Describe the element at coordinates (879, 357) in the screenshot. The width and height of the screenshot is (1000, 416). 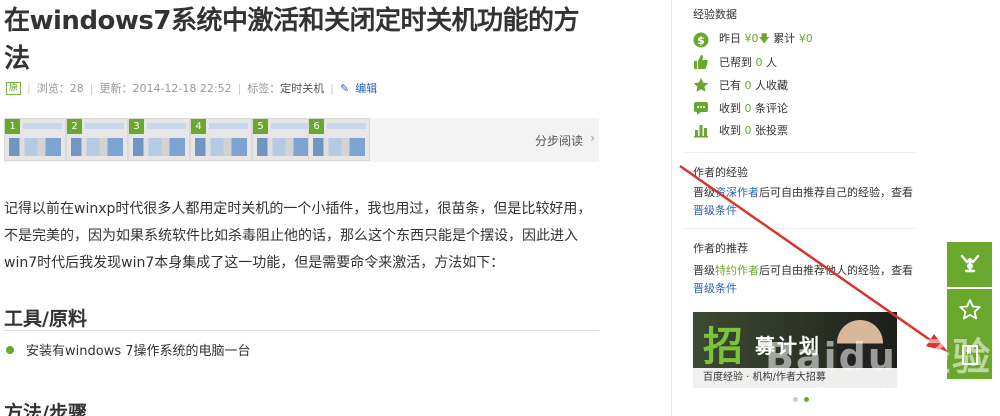
I see `baidu-watermark: Baidu 经验` at that location.